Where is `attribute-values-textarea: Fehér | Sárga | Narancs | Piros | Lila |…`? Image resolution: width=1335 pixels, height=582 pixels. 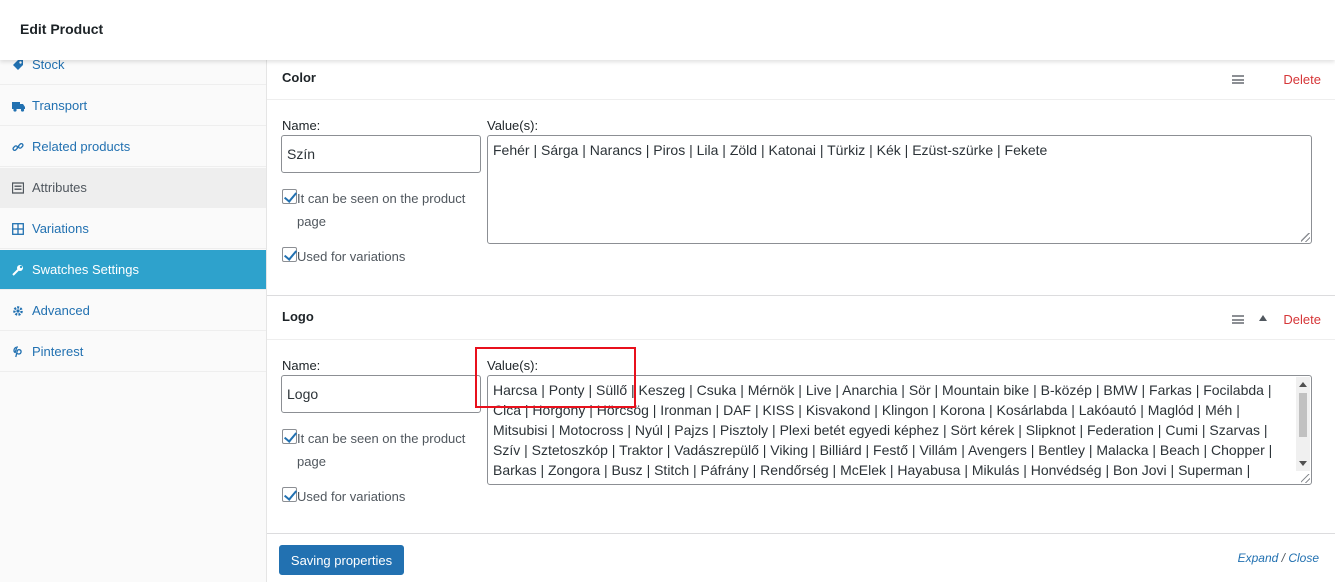 attribute-values-textarea: Fehér | Sárga | Narancs | Piros | Lila |… is located at coordinates (899, 189).